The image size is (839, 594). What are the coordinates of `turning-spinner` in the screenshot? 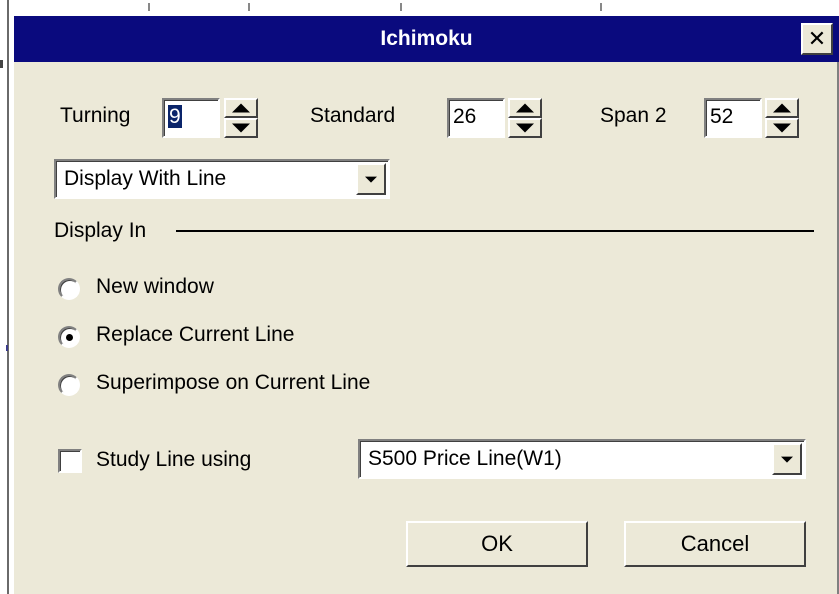 It's located at (241, 118).